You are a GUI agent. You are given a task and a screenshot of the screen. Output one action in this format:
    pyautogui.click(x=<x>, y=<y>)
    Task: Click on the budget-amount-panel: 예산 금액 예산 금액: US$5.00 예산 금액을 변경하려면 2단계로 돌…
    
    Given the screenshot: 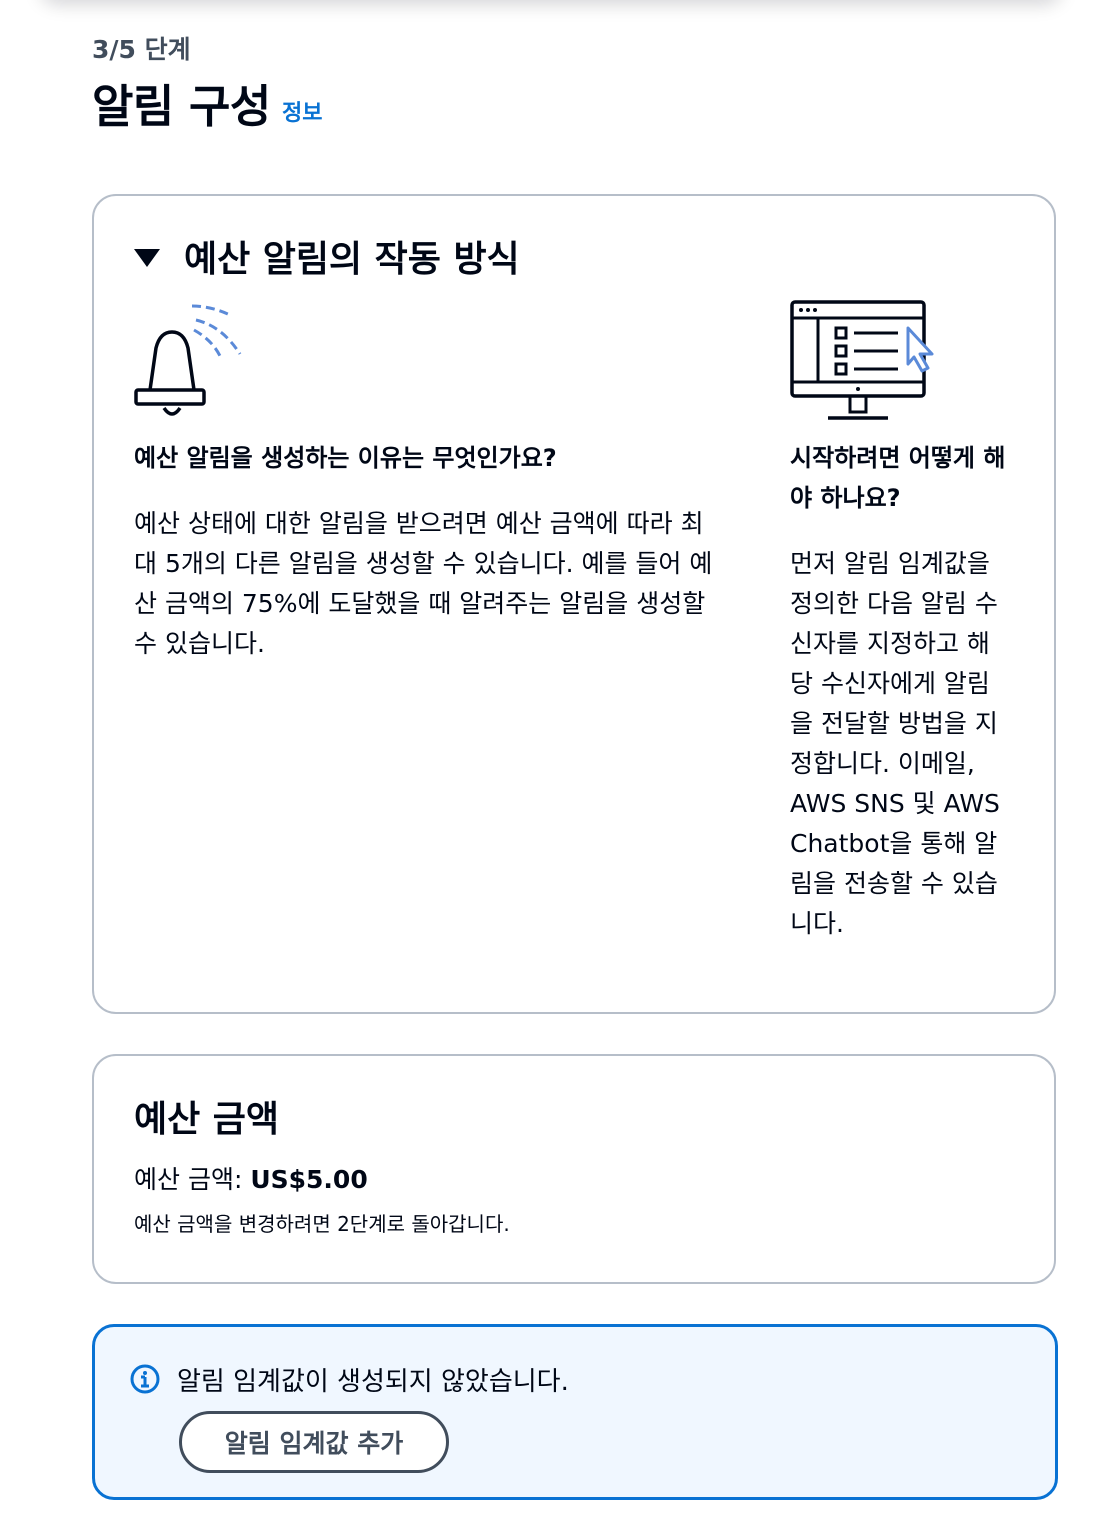 What is the action you would take?
    pyautogui.click(x=574, y=1169)
    